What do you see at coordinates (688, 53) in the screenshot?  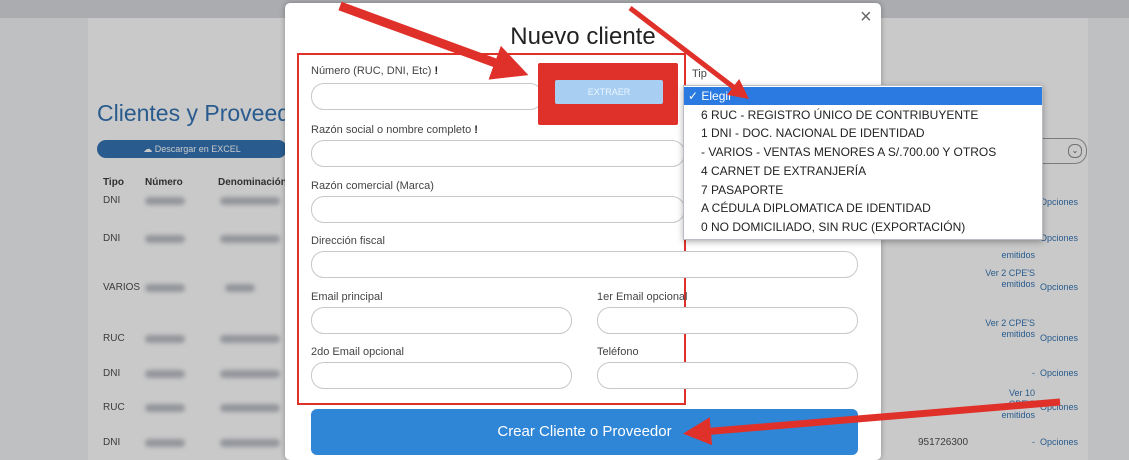 I see `arrow-to-dropdown-icon` at bounding box center [688, 53].